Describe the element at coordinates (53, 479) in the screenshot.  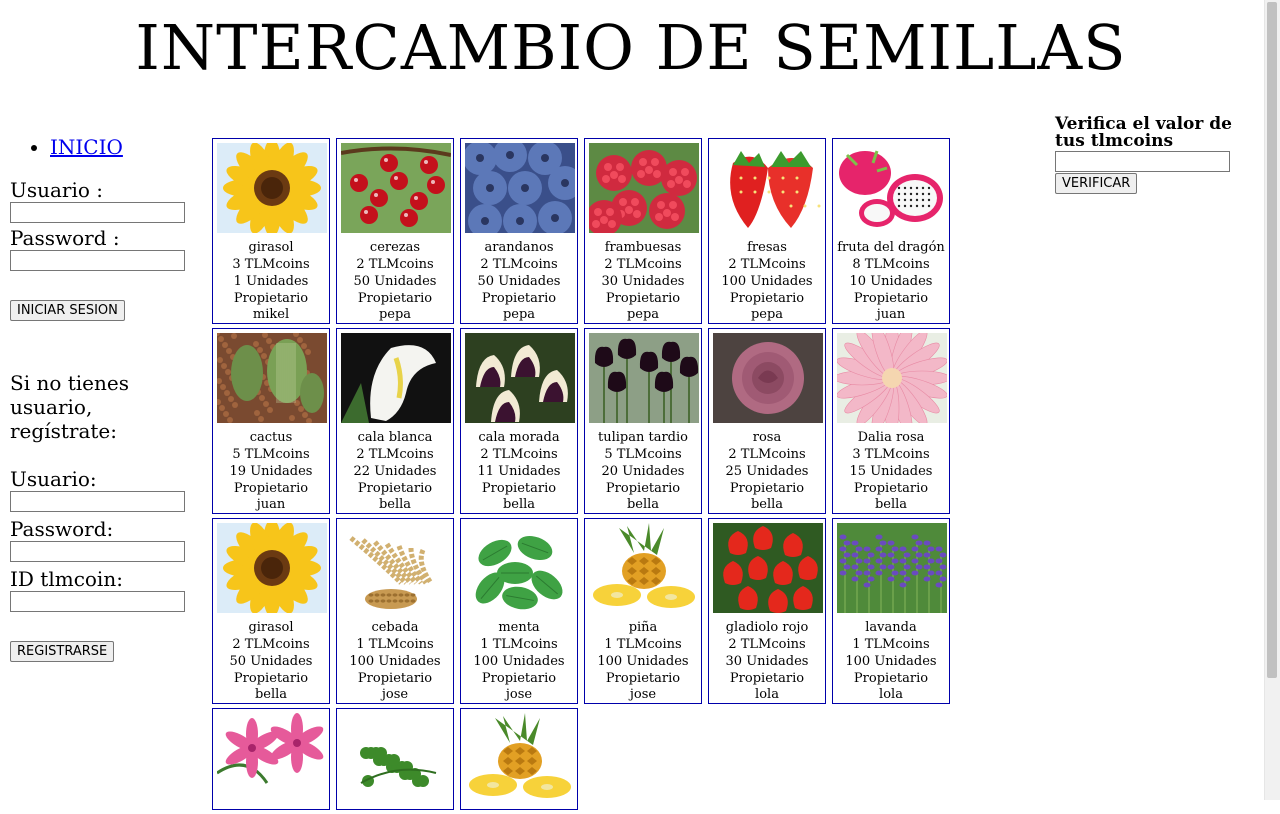
I see `register-user-label: Usuario:` at that location.